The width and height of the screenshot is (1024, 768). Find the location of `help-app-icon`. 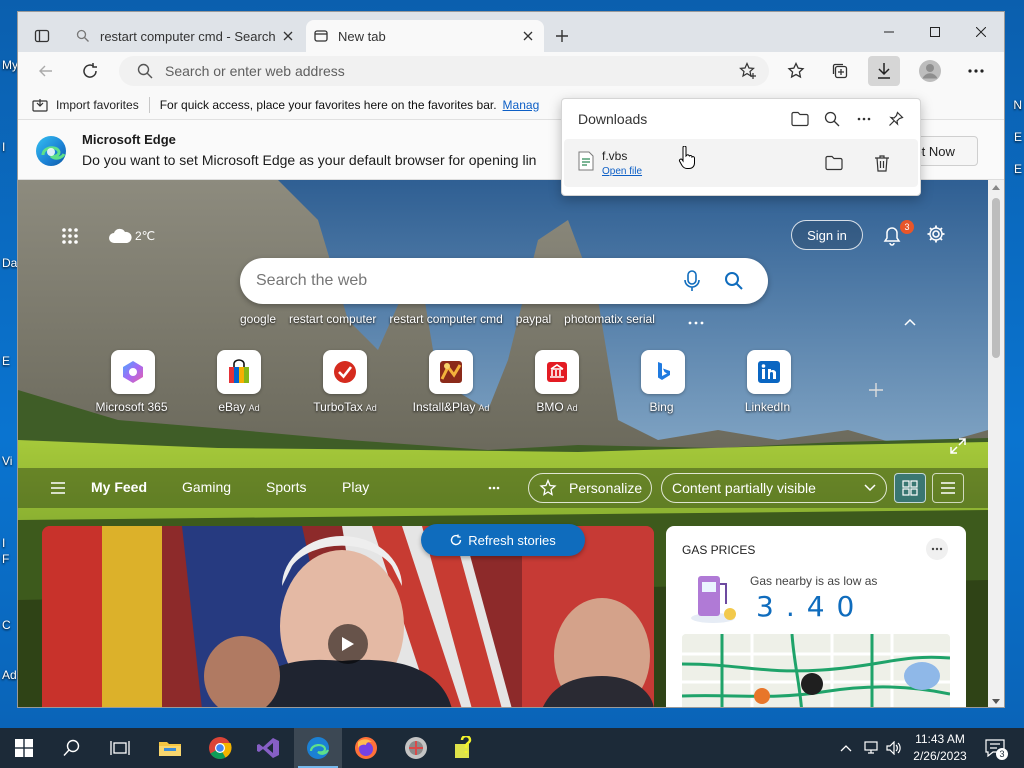

help-app-icon is located at coordinates (464, 748).